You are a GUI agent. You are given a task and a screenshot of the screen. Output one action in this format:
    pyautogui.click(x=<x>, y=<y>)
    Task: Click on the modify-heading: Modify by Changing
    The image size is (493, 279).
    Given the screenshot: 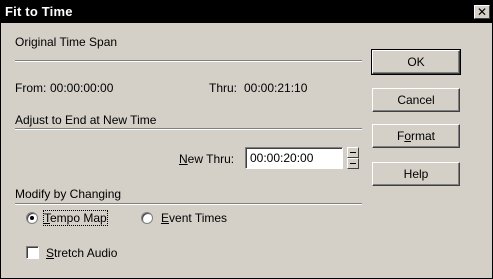 What is the action you would take?
    pyautogui.click(x=68, y=194)
    